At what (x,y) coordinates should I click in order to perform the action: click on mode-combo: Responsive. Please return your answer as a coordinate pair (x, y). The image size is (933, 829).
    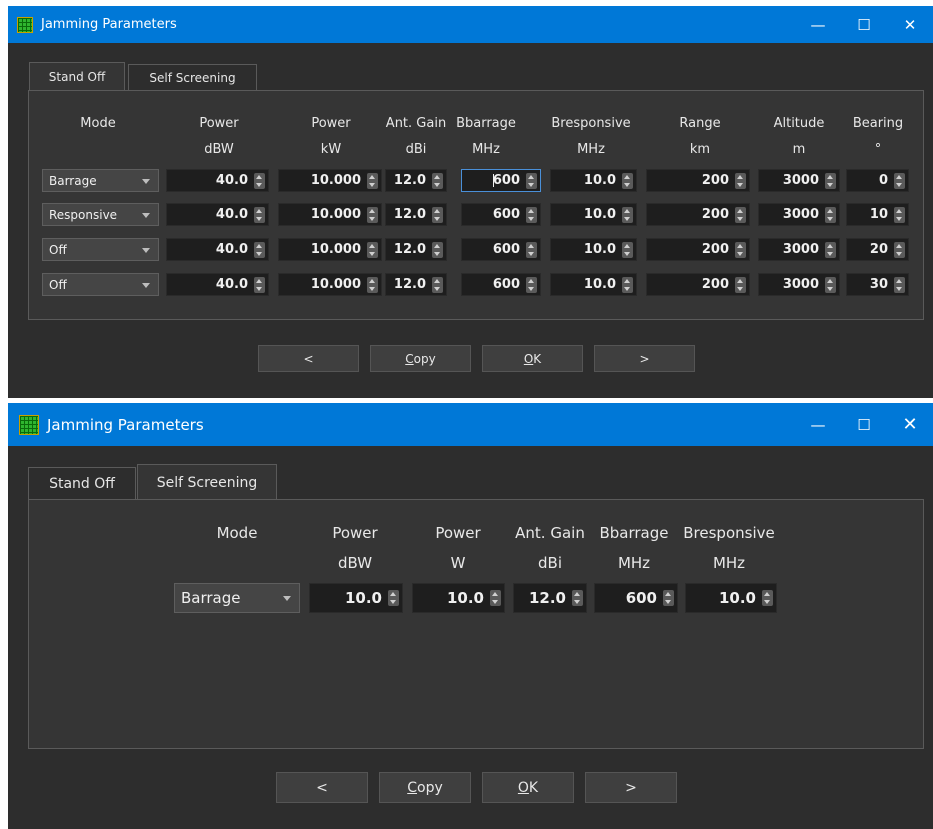
    Looking at the image, I should click on (100, 214).